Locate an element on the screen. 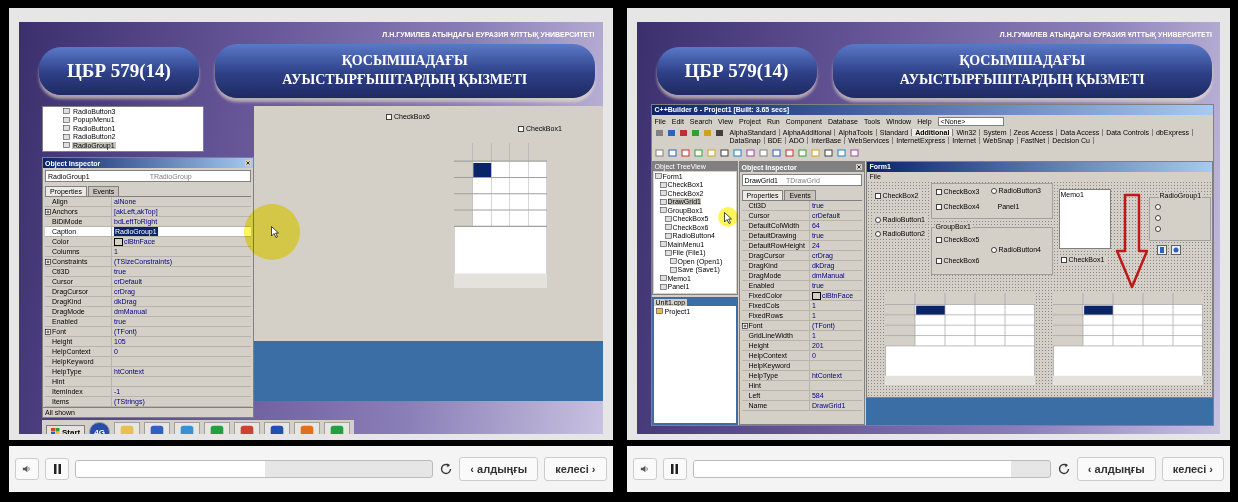 The height and width of the screenshot is (502, 1238). windows-flag-icon is located at coordinates (55, 431).